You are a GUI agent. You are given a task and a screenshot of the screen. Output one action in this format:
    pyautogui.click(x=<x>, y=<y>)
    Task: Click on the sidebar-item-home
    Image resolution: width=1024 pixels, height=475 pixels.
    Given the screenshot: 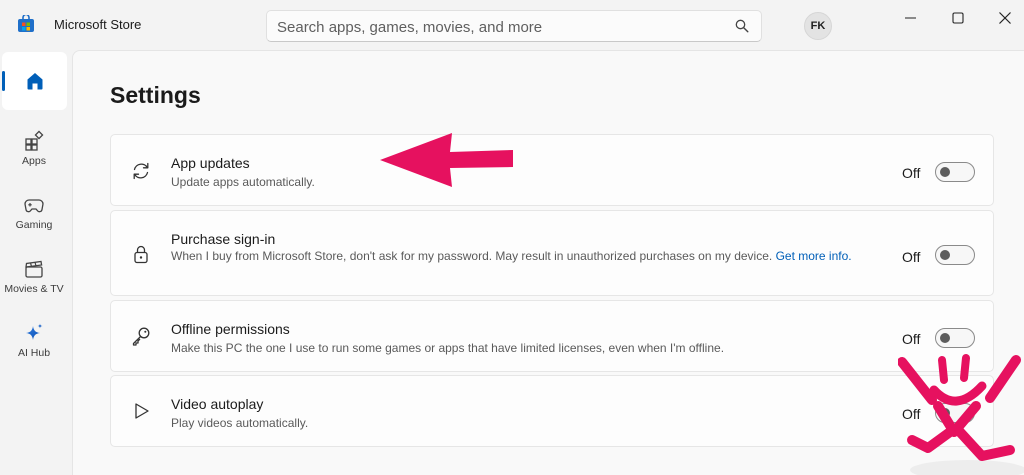 What is the action you would take?
    pyautogui.click(x=34, y=81)
    